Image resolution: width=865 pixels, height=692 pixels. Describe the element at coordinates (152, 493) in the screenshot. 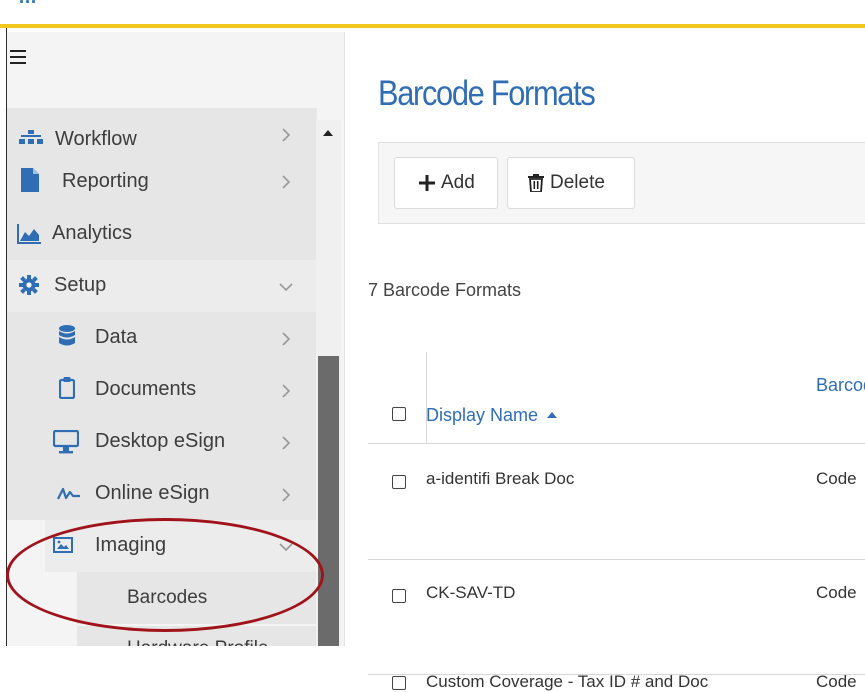

I see `sidebar-item-label: Online eSign` at that location.